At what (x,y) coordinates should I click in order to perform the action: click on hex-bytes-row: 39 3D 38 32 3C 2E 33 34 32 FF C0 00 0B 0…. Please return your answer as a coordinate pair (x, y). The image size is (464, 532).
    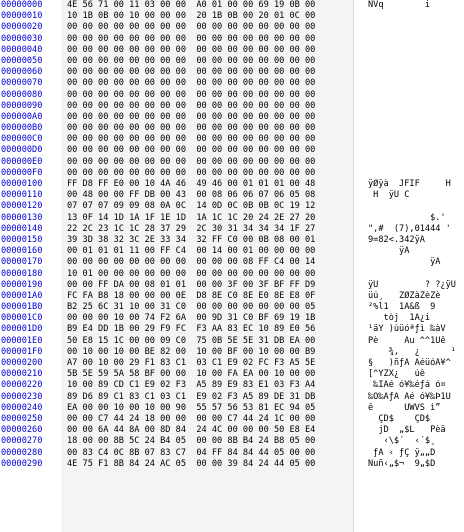
    Looking at the image, I should click on (208, 240).